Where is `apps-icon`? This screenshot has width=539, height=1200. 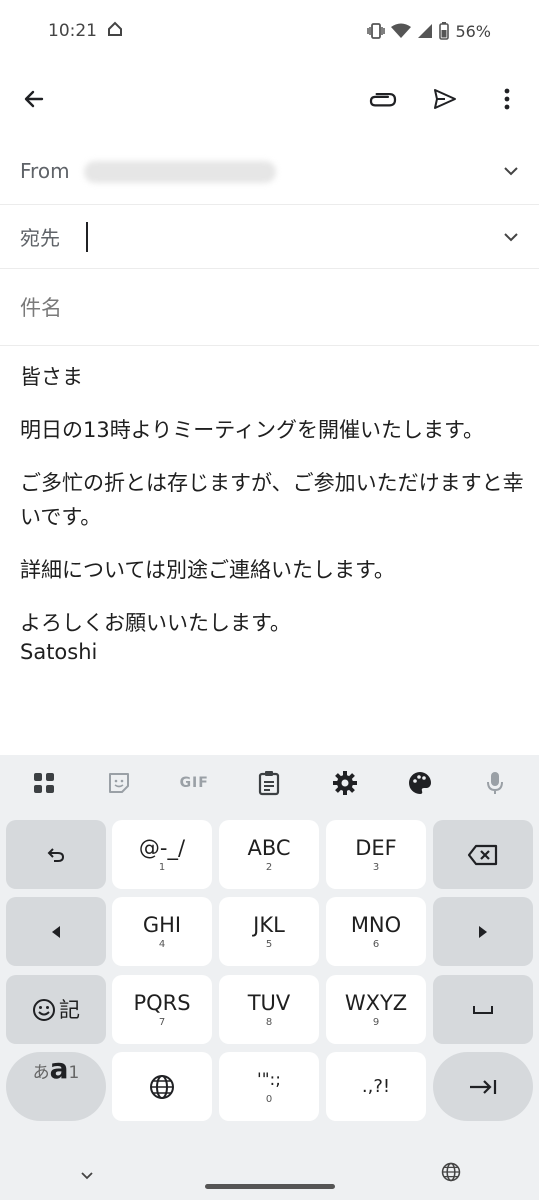 apps-icon is located at coordinates (44, 783).